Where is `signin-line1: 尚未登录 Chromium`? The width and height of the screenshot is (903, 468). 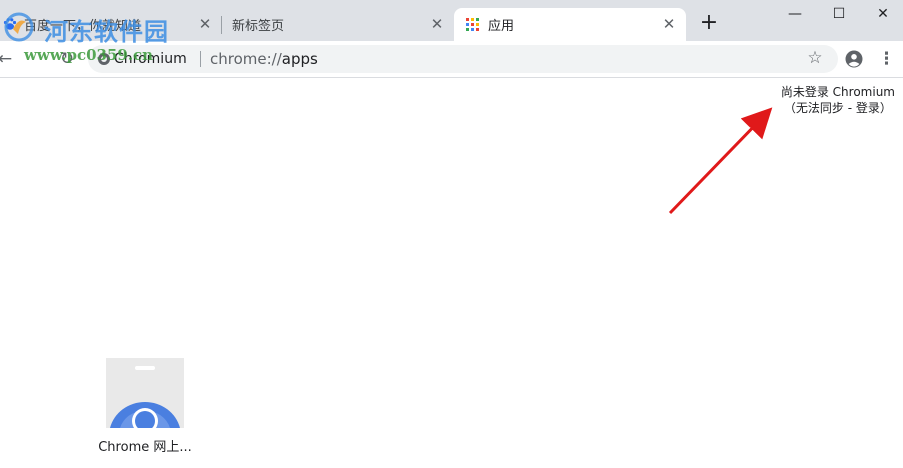
signin-line1: 尚未登录 Chromium is located at coordinates (837, 92).